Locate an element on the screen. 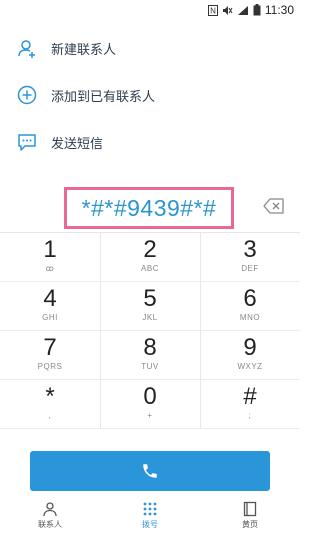 This screenshot has height=533, width=320. tab-contacts: 联系人 is located at coordinates (50, 516).